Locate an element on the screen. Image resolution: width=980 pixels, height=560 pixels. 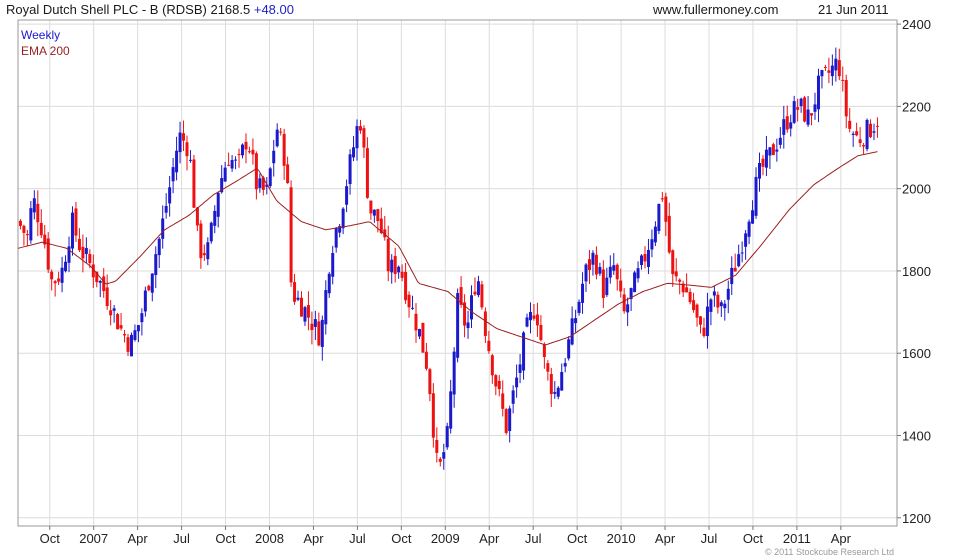
x-tick-label: Oct is located at coordinates (225, 538).